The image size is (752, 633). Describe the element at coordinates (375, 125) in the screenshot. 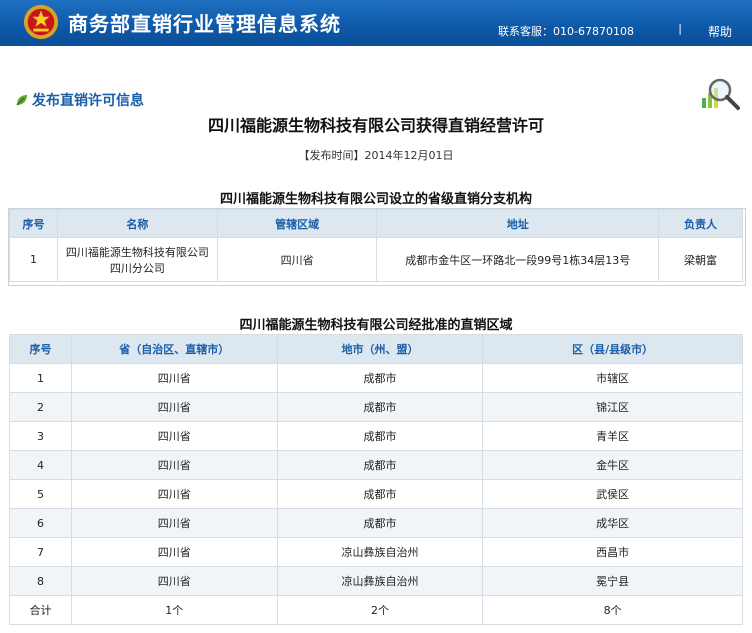

I see `page-title: 四川福能源生物科技有限公司获得直销经营许可` at that location.